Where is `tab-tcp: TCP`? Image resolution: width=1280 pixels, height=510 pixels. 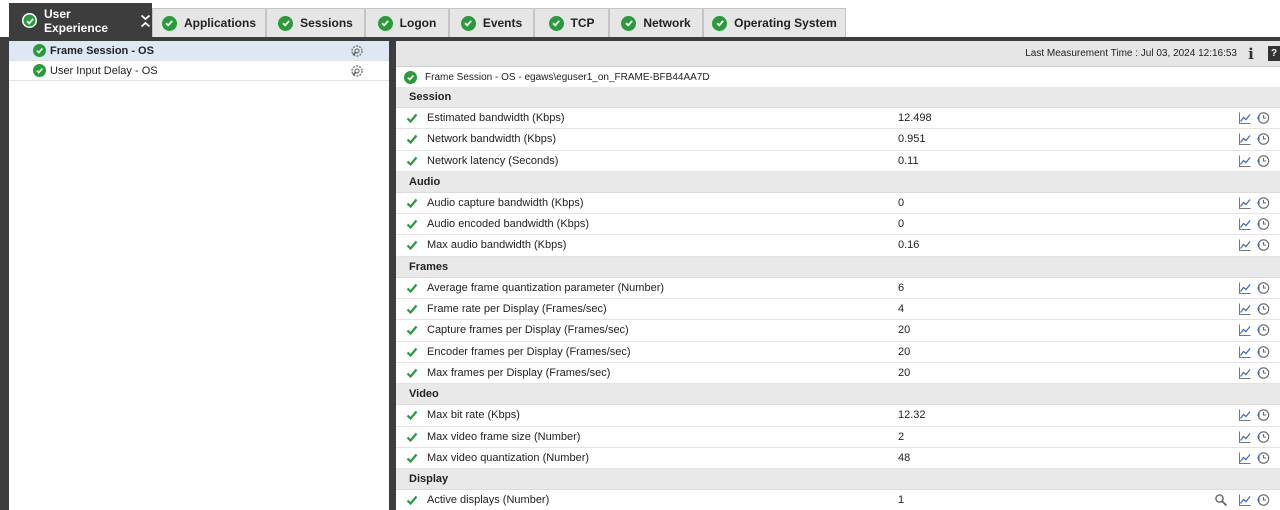 tab-tcp: TCP is located at coordinates (571, 22).